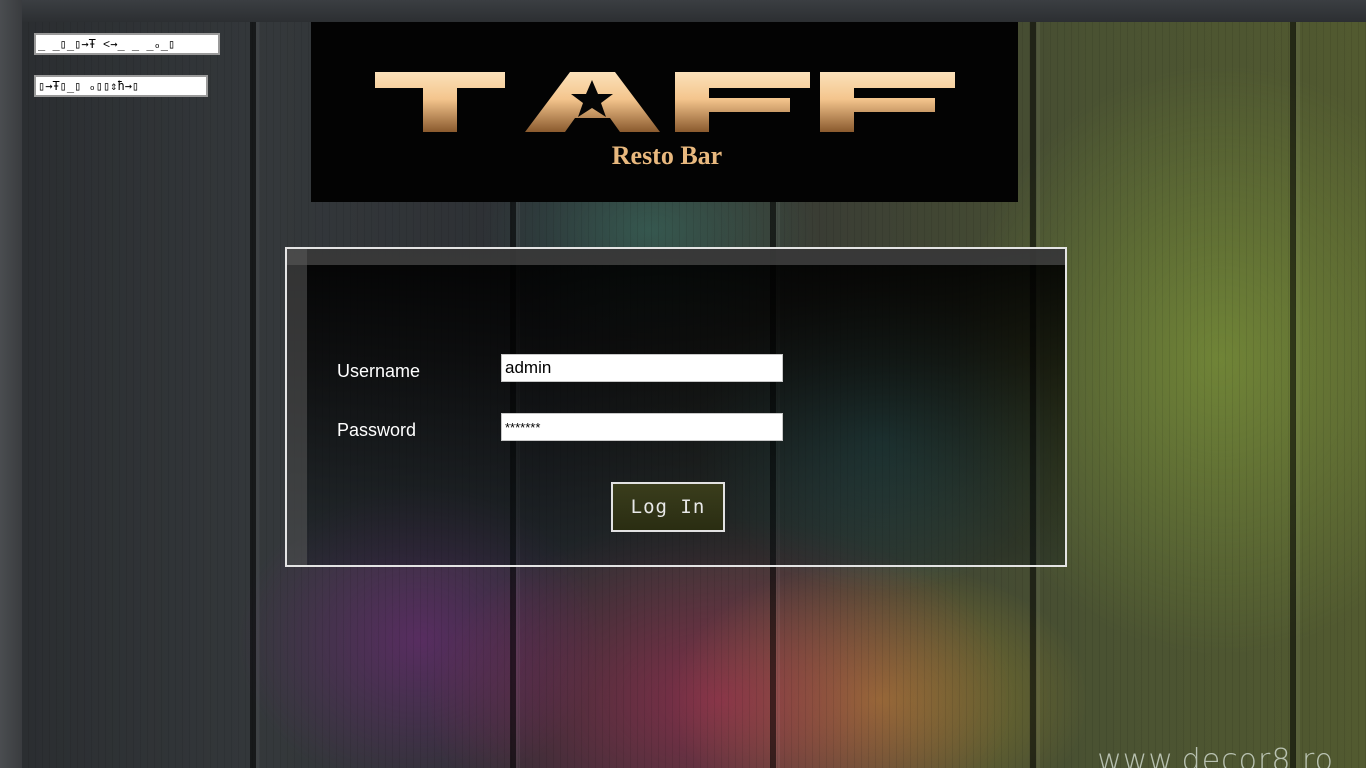  Describe the element at coordinates (377, 430) in the screenshot. I see `password-label: Password` at that location.